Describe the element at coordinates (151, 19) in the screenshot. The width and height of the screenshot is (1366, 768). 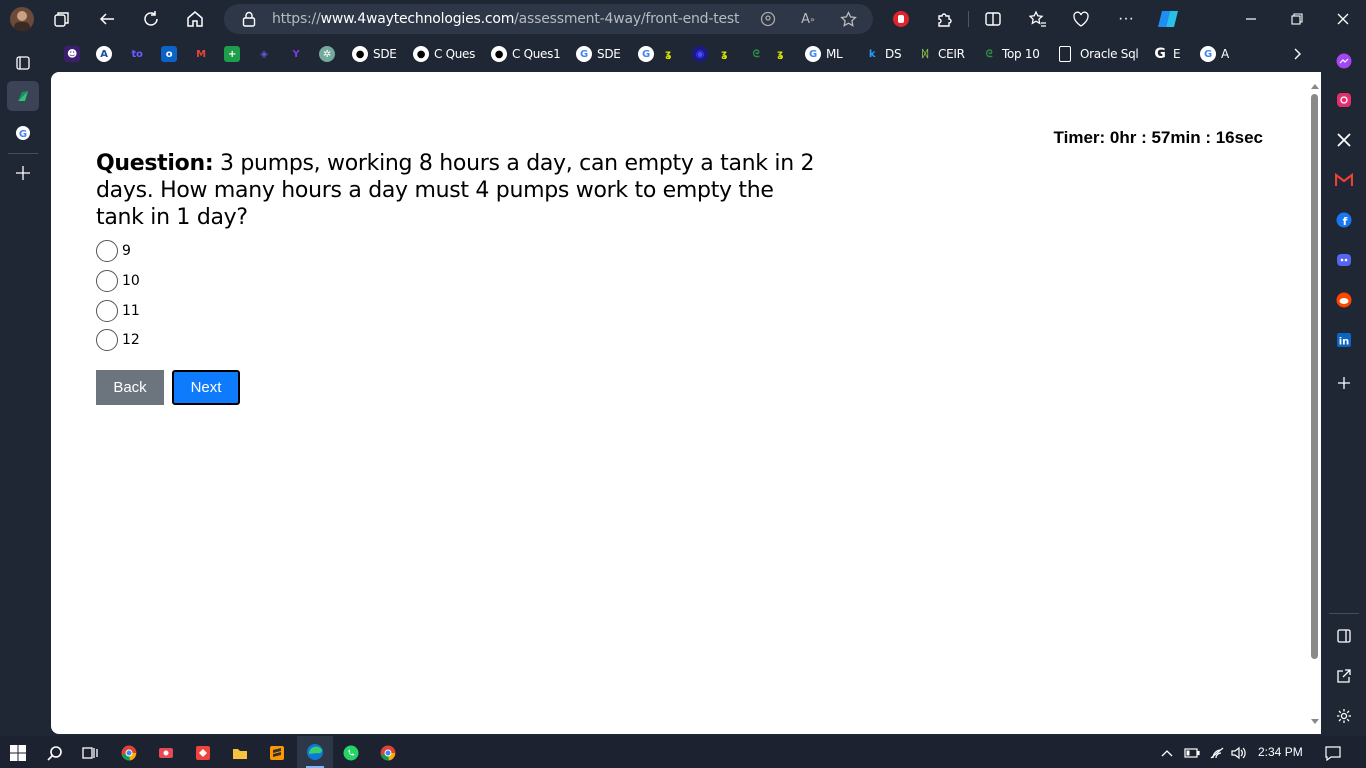
I see `refresh-icon` at that location.